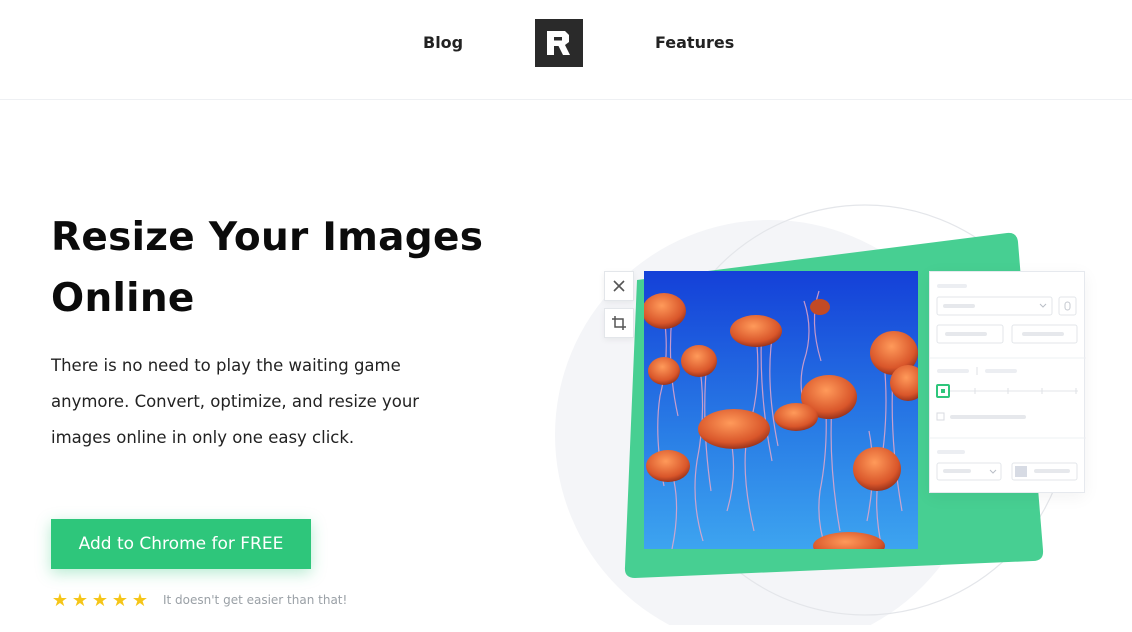  I want to click on settings-panel, so click(1007, 382).